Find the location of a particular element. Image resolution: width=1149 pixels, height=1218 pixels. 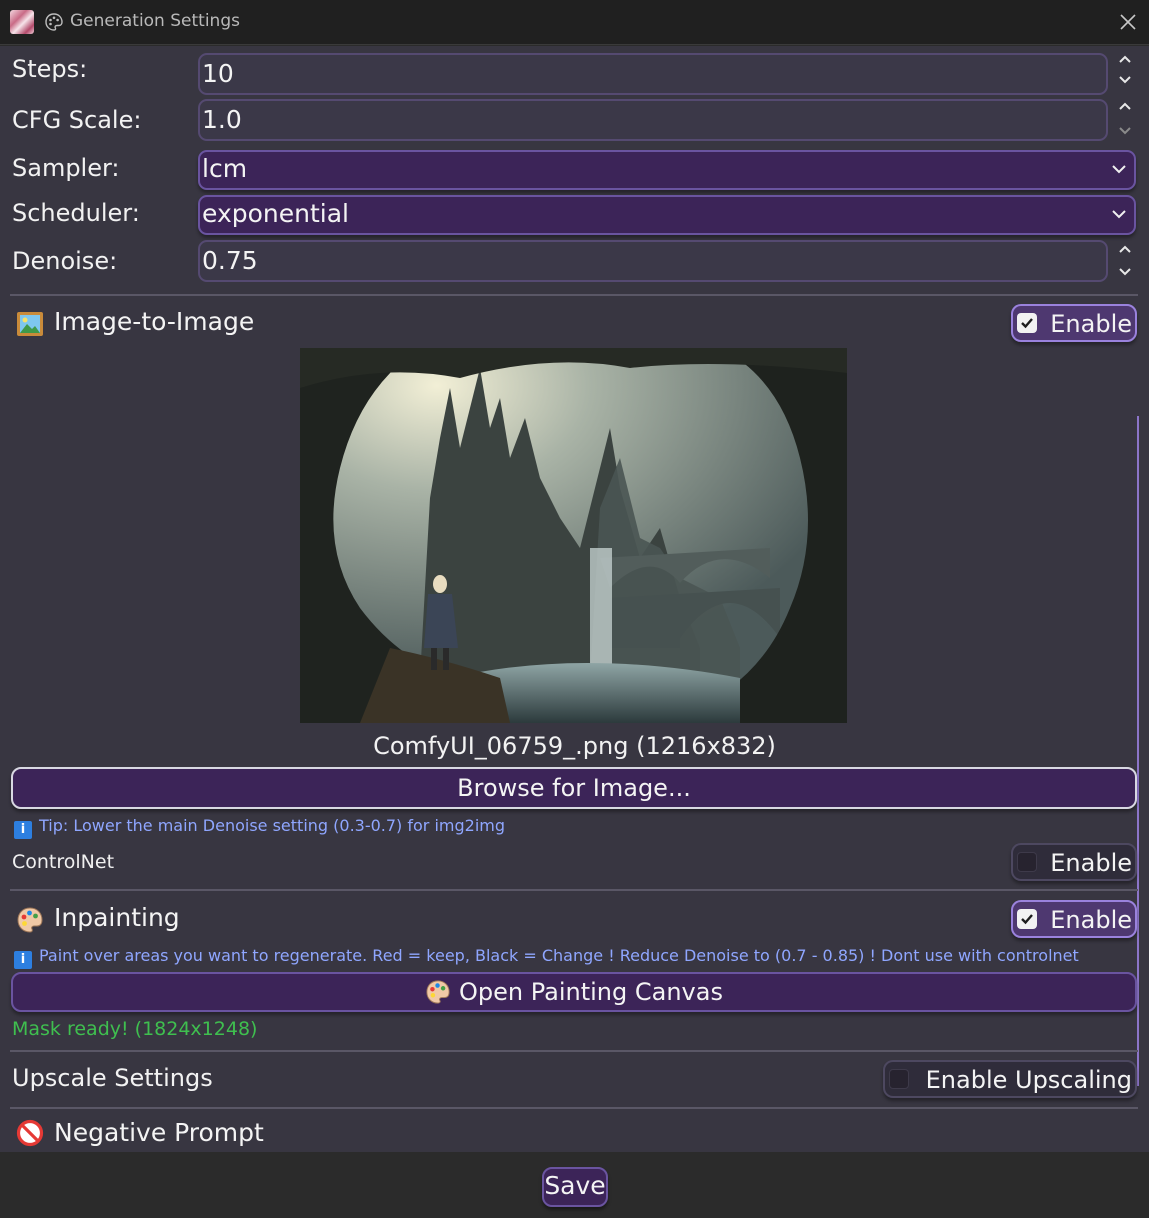

scheduler-value: exponential is located at coordinates (275, 213).